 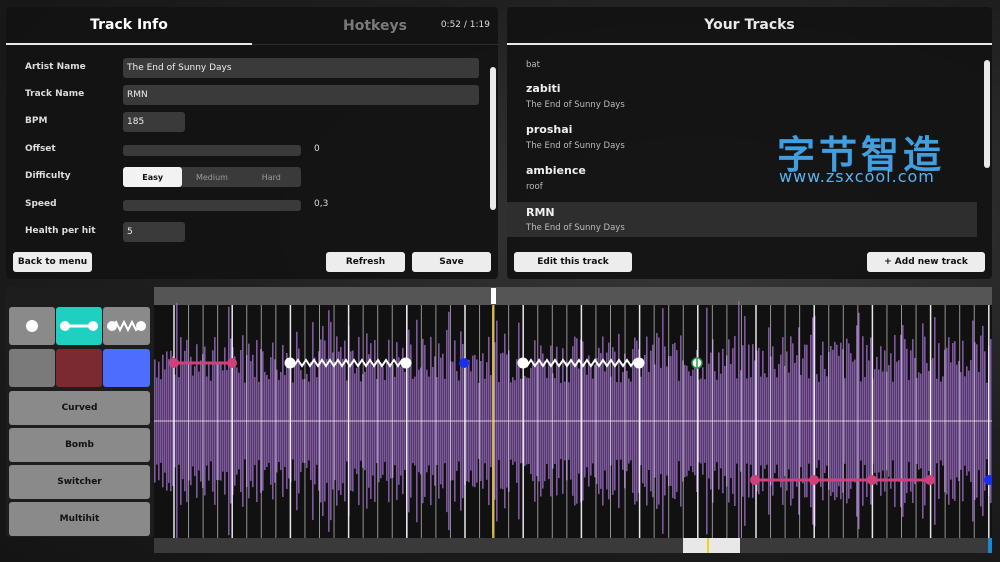 I want to click on curved-button: Curved, so click(x=79, y=408).